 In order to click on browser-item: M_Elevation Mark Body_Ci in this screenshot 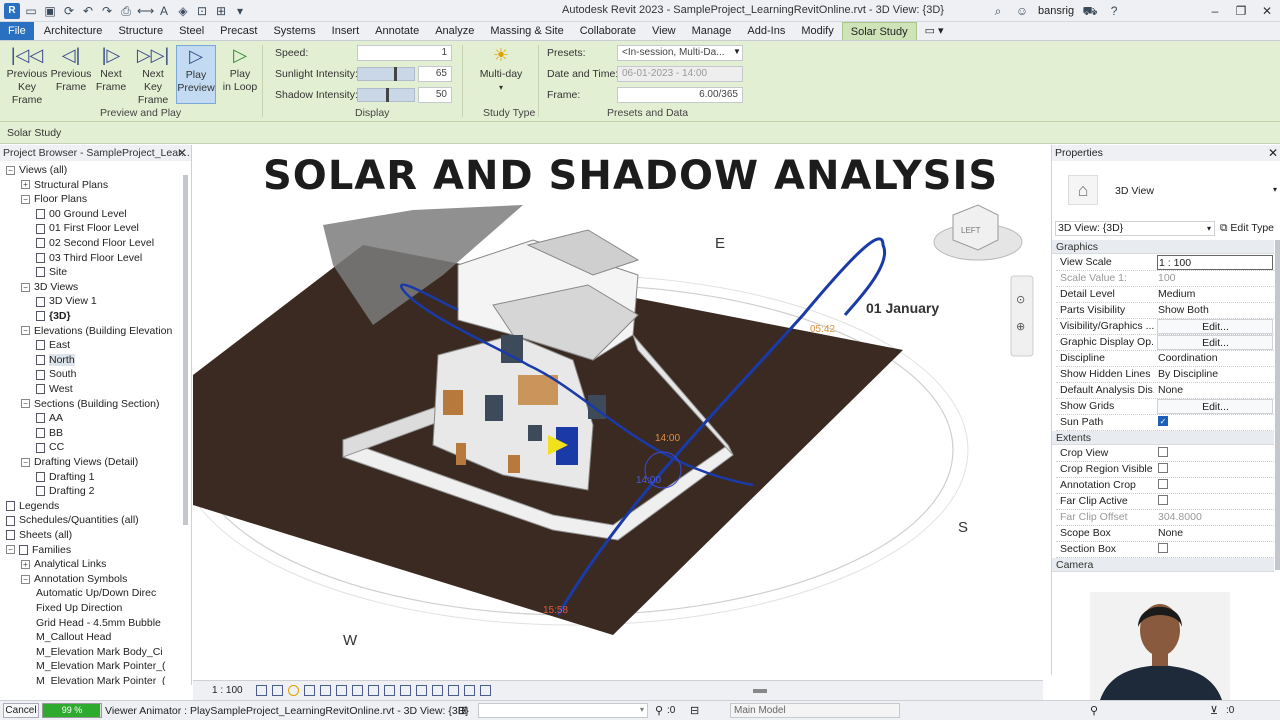, I will do `click(99, 652)`.